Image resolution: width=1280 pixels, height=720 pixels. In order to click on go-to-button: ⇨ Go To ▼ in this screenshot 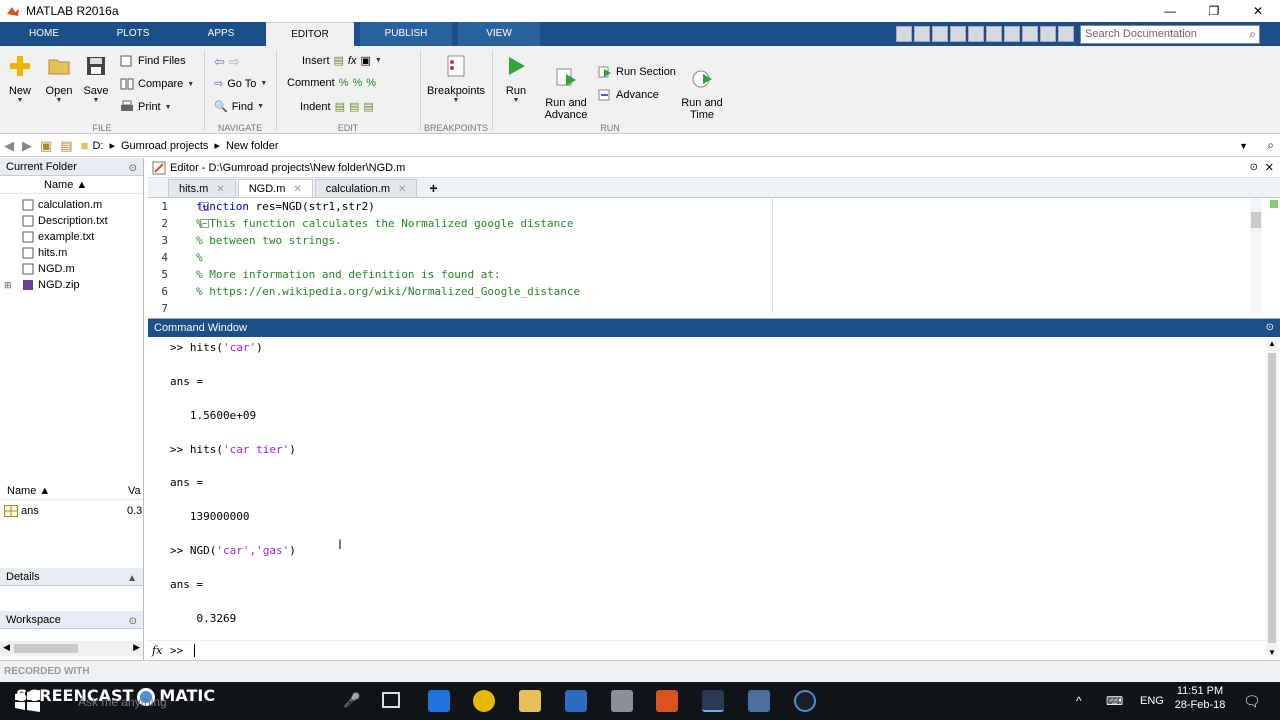, I will do `click(240, 84)`.